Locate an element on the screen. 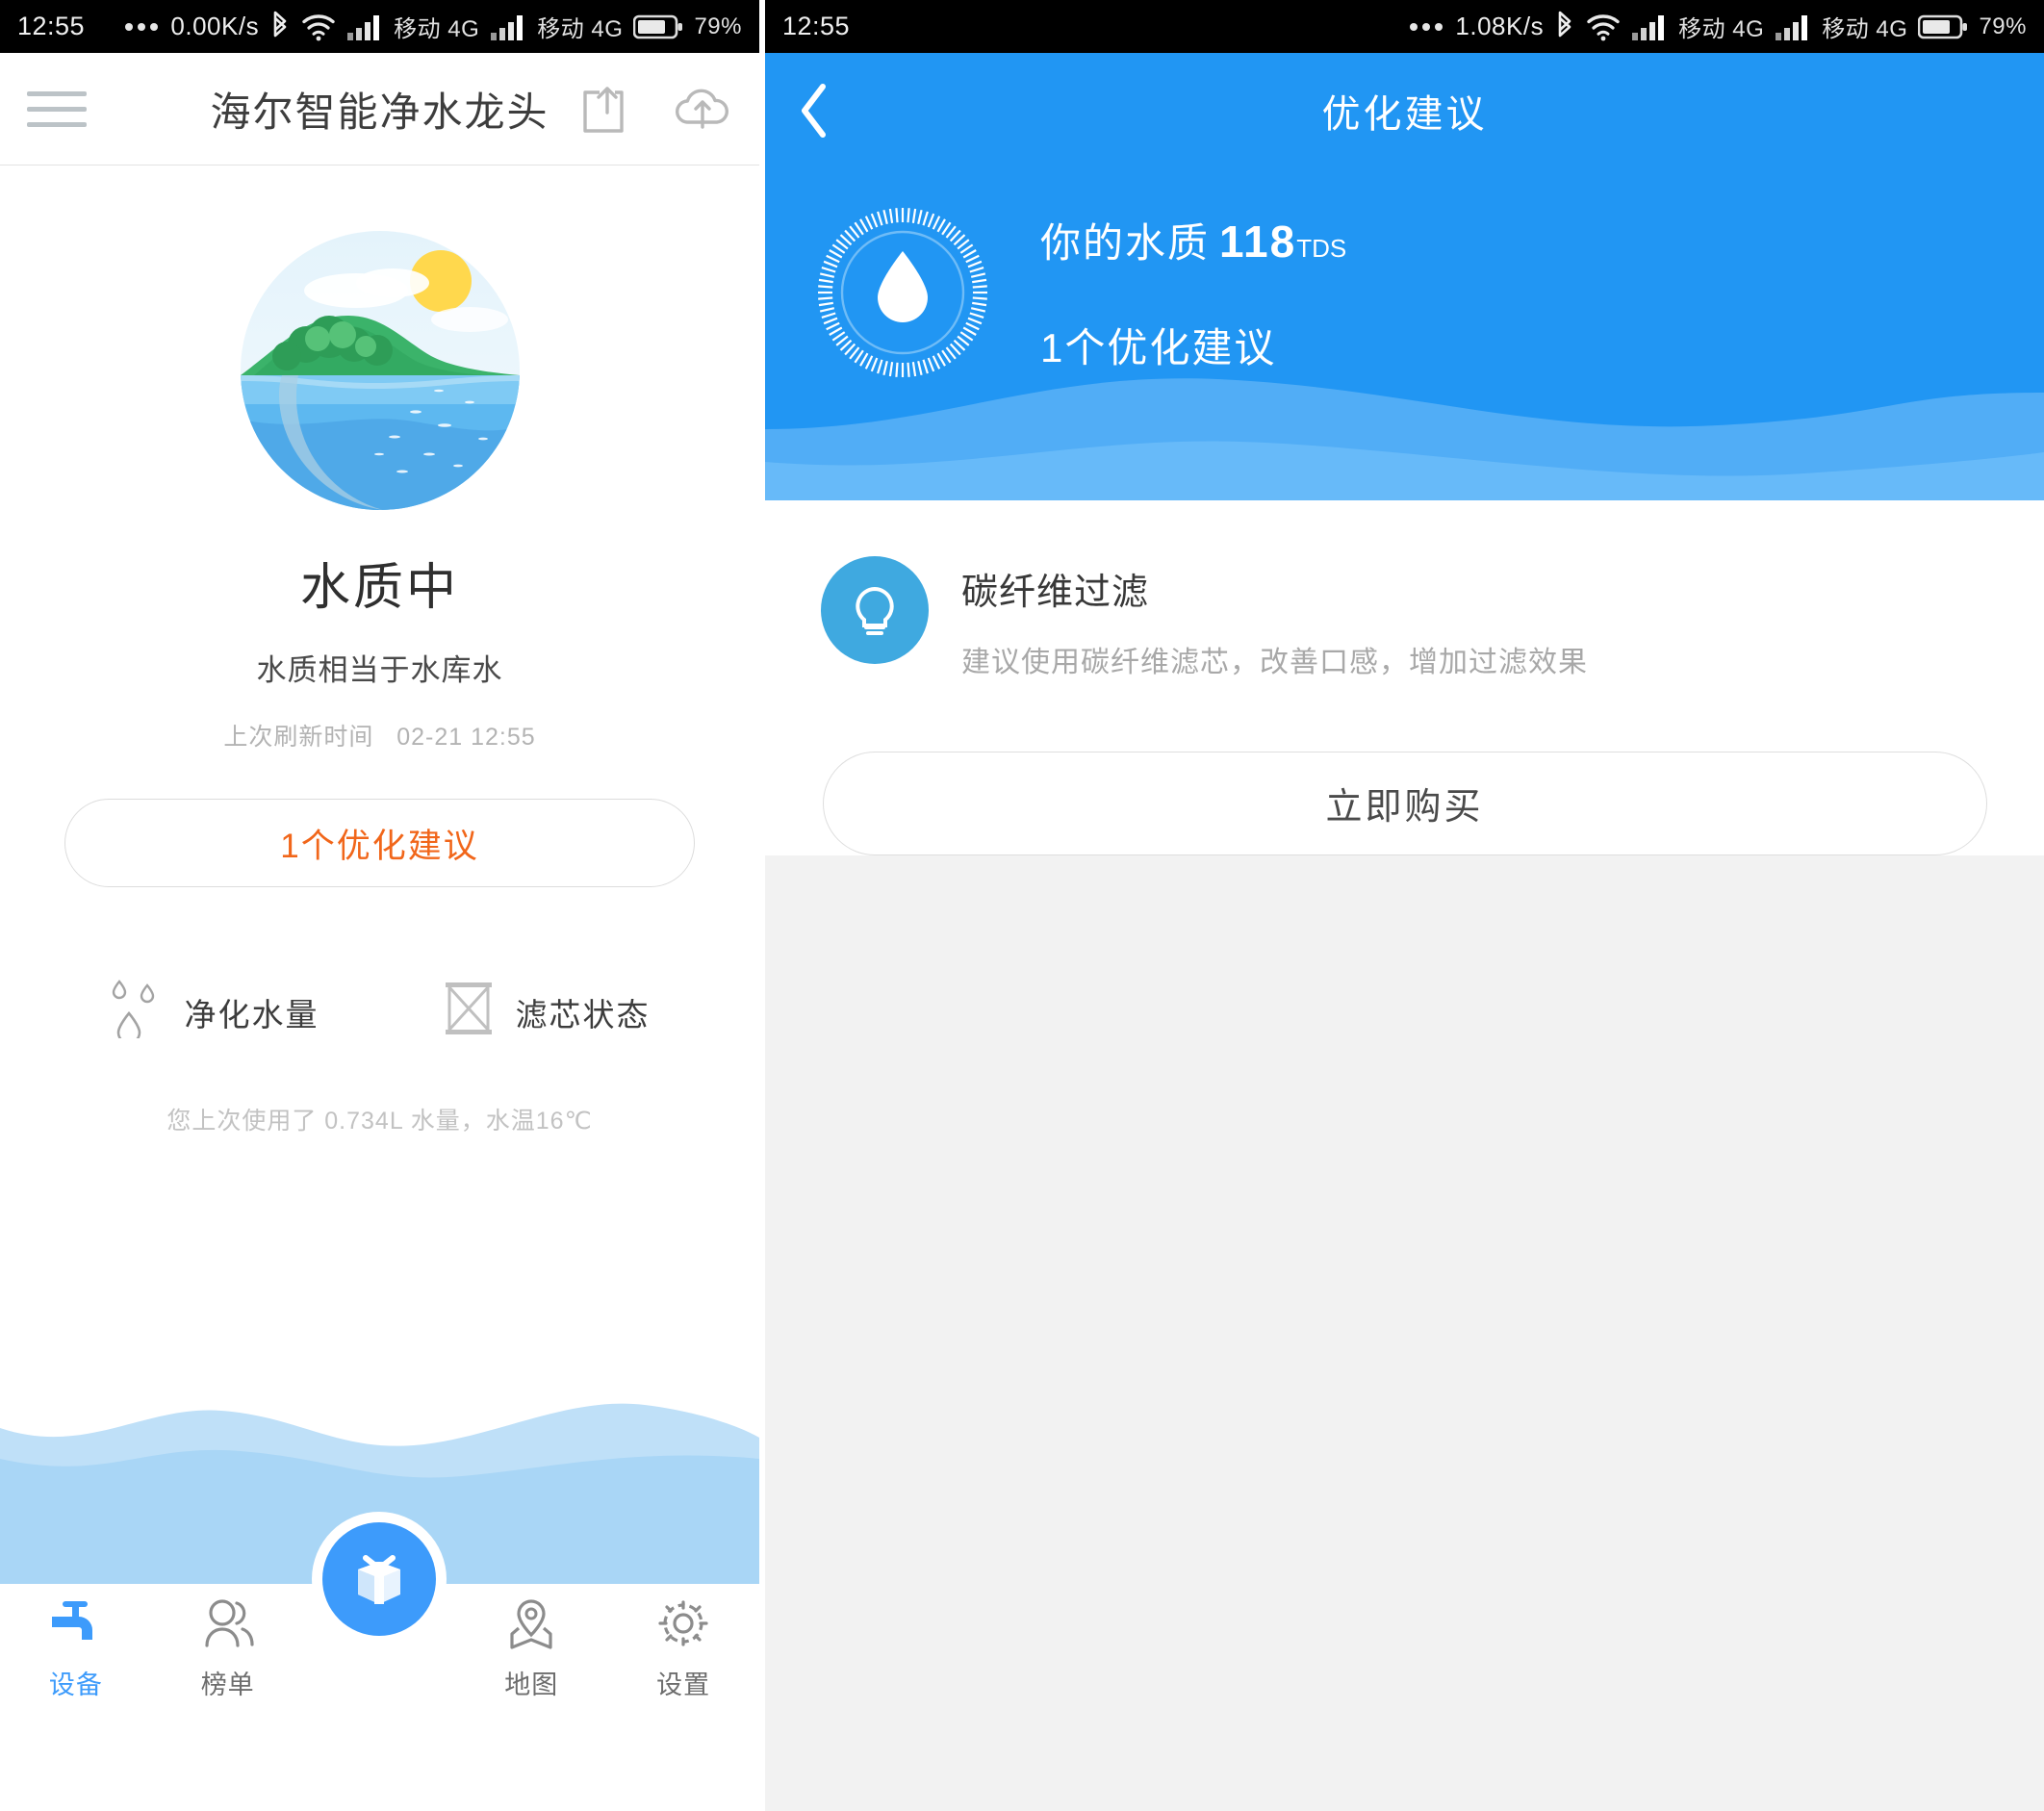  water-quality-illustration is located at coordinates (380, 371).